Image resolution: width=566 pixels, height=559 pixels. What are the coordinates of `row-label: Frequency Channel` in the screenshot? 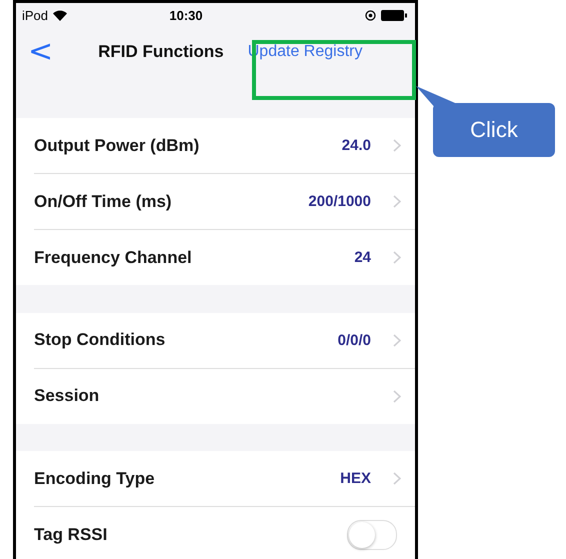 It's located at (113, 258).